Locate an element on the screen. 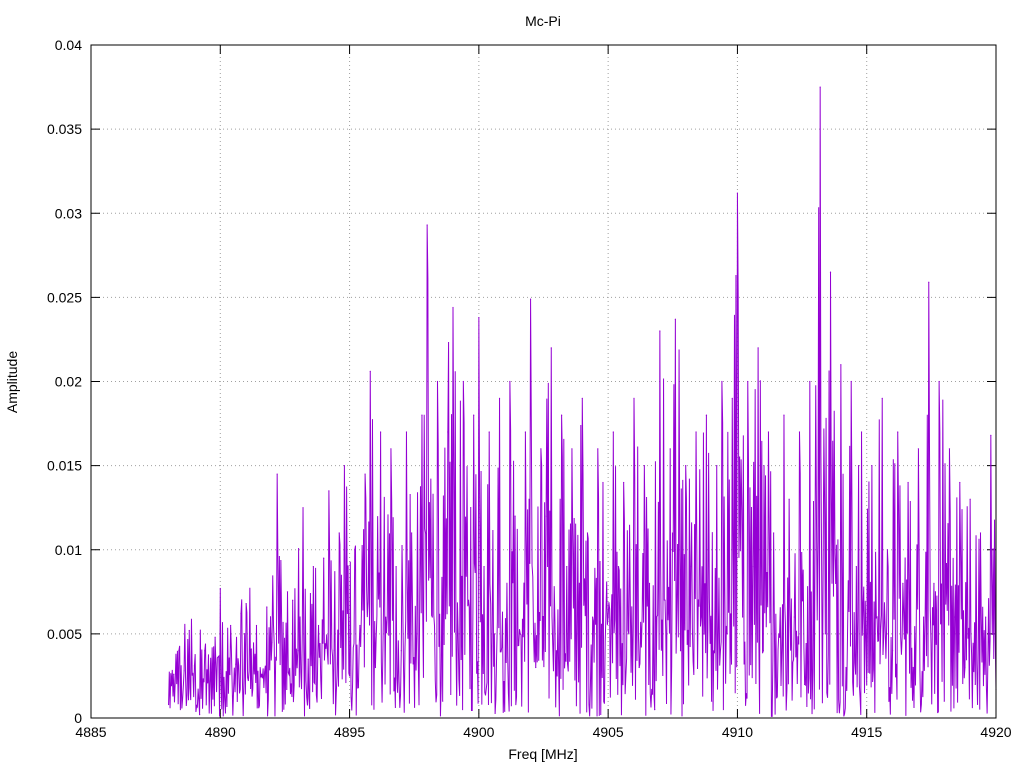 The height and width of the screenshot is (768, 1024). x-tick-label: 4895 is located at coordinates (349, 732).